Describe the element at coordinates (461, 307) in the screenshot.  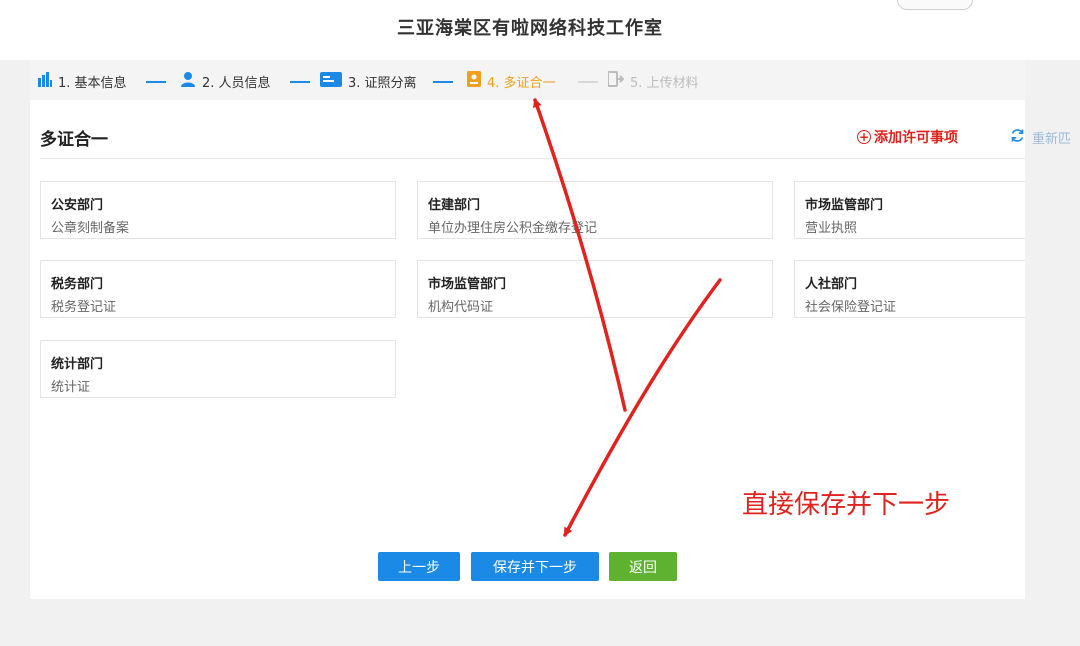
I see `permit-item: 机构代码证` at that location.